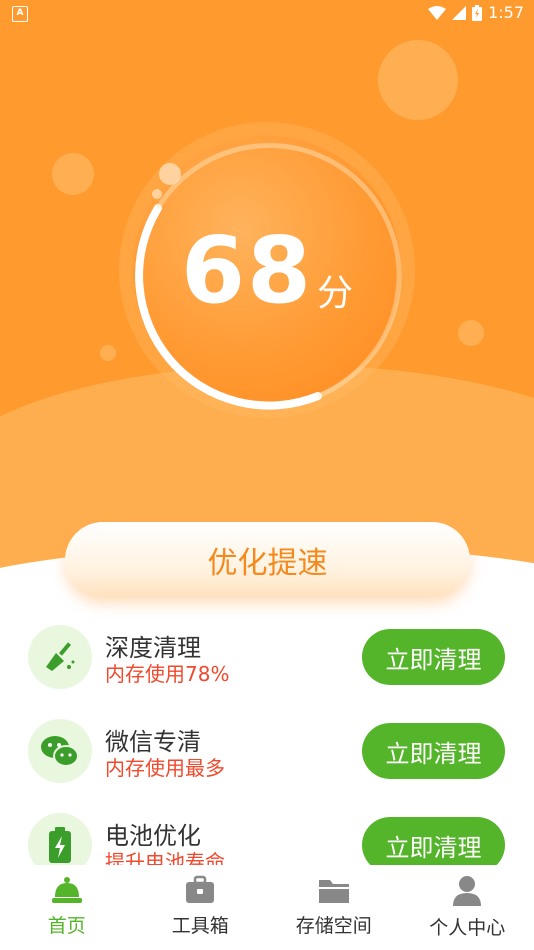  Describe the element at coordinates (467, 891) in the screenshot. I see `person-icon` at that location.